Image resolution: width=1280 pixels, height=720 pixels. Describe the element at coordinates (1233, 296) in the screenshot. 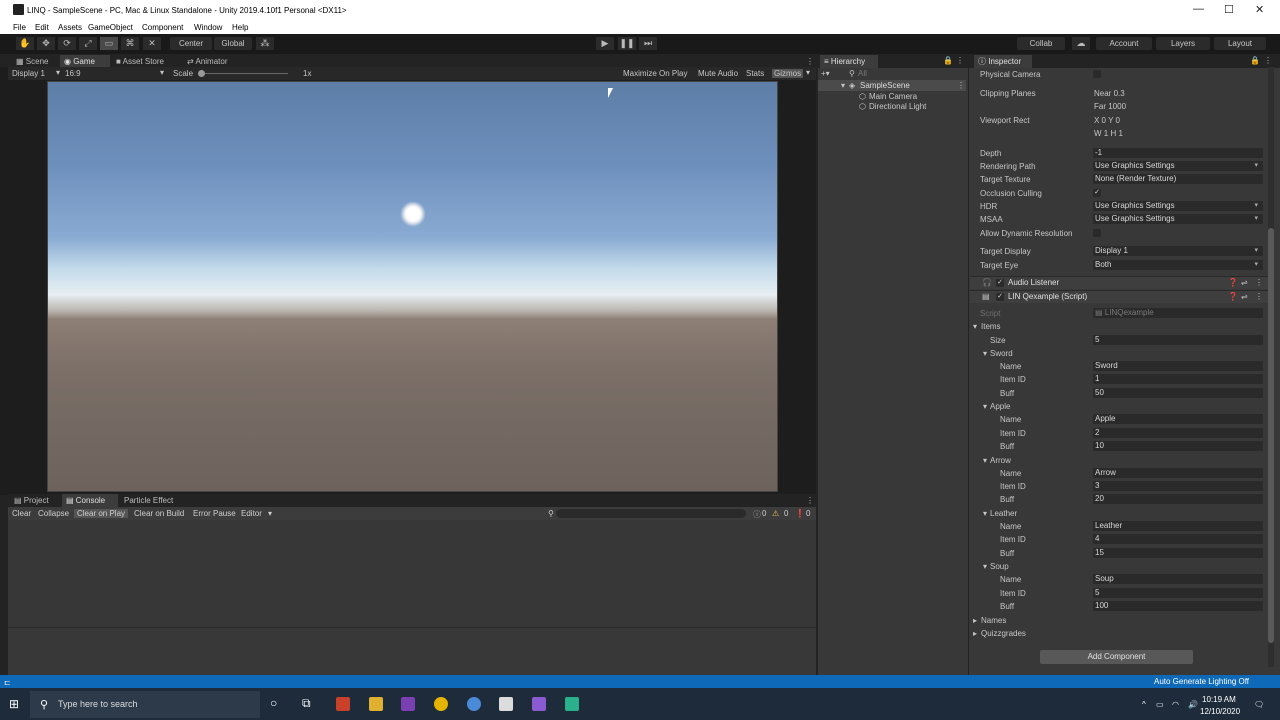

I see `help-icon: ❓` at that location.